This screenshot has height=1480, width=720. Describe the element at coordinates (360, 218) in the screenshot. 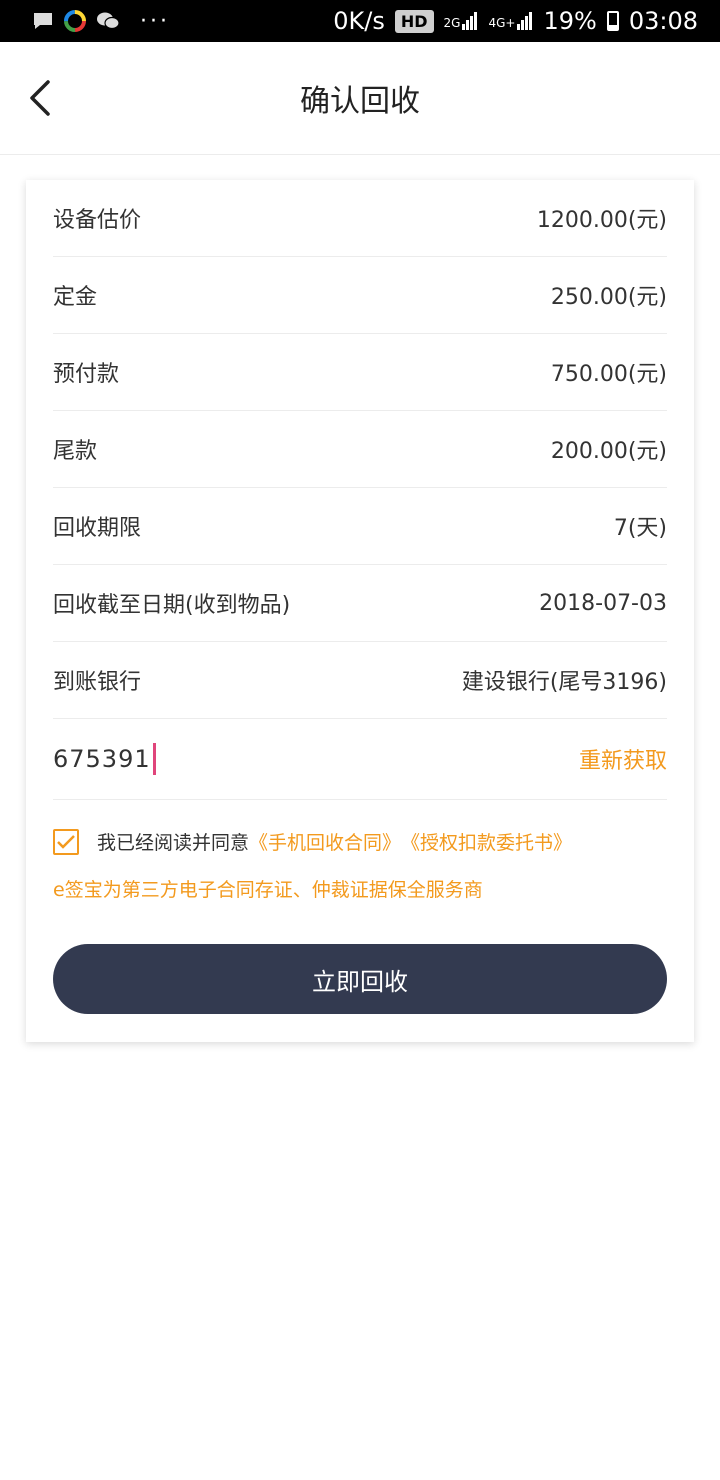

I see `detail-row-device-estimate: 设备估价 1200.00(元)` at that location.